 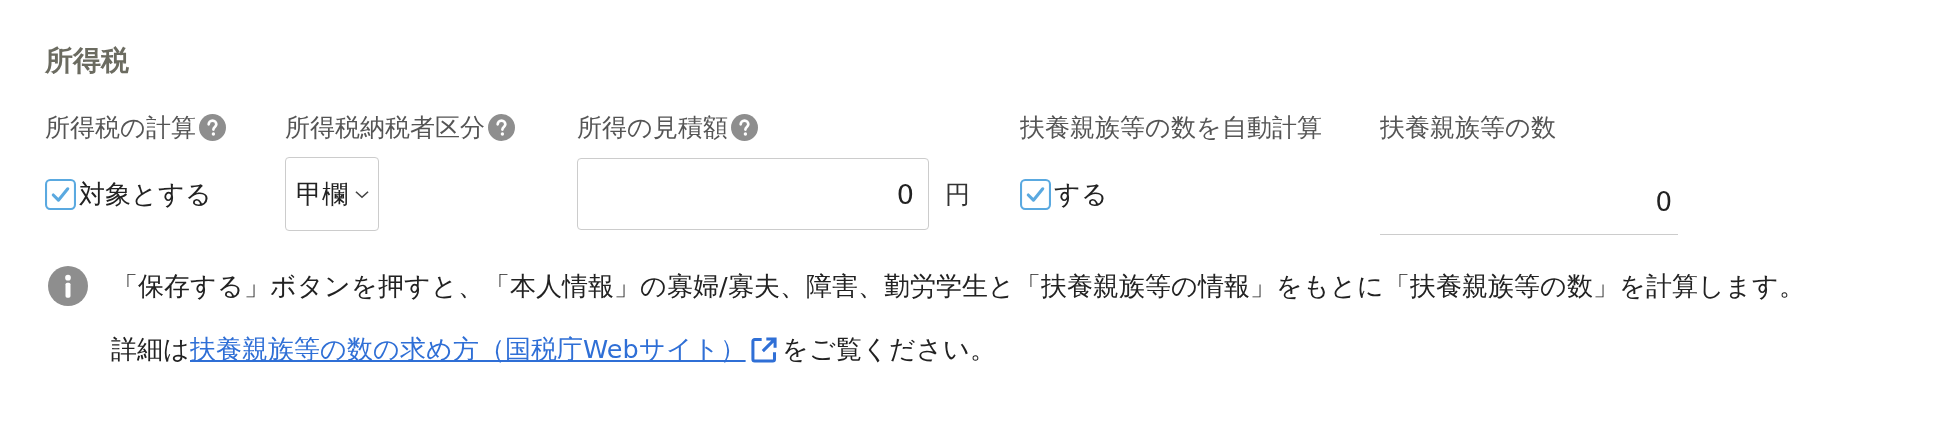 What do you see at coordinates (958, 286) in the screenshot?
I see `notice-text: 「保存する」ボタンを押すと、「本人情報」の寡婦/寡夫、障害、勤労学生と「扶養親族等の情報」をもとに「扶養親族等の数」を計算します。` at bounding box center [958, 286].